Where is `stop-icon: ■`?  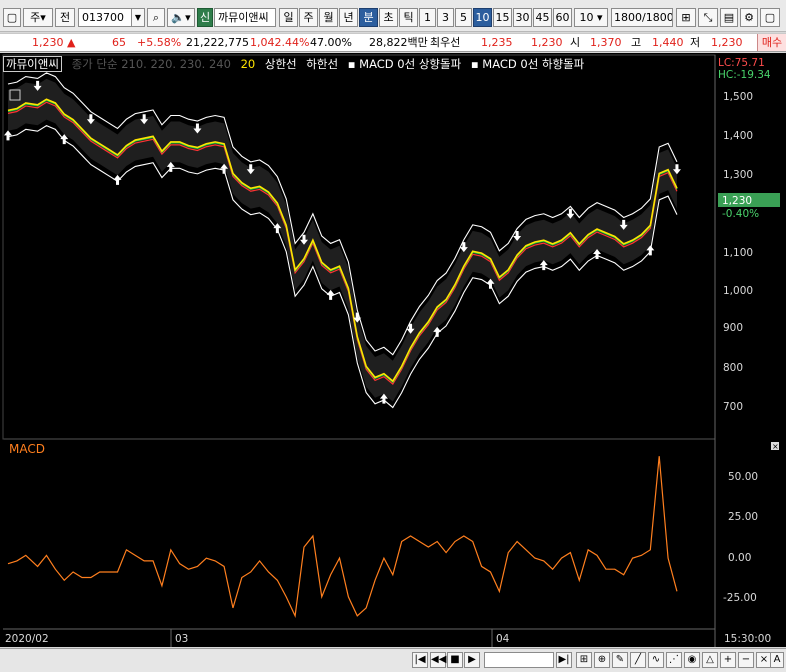
stop-icon: ■ is located at coordinates (455, 660).